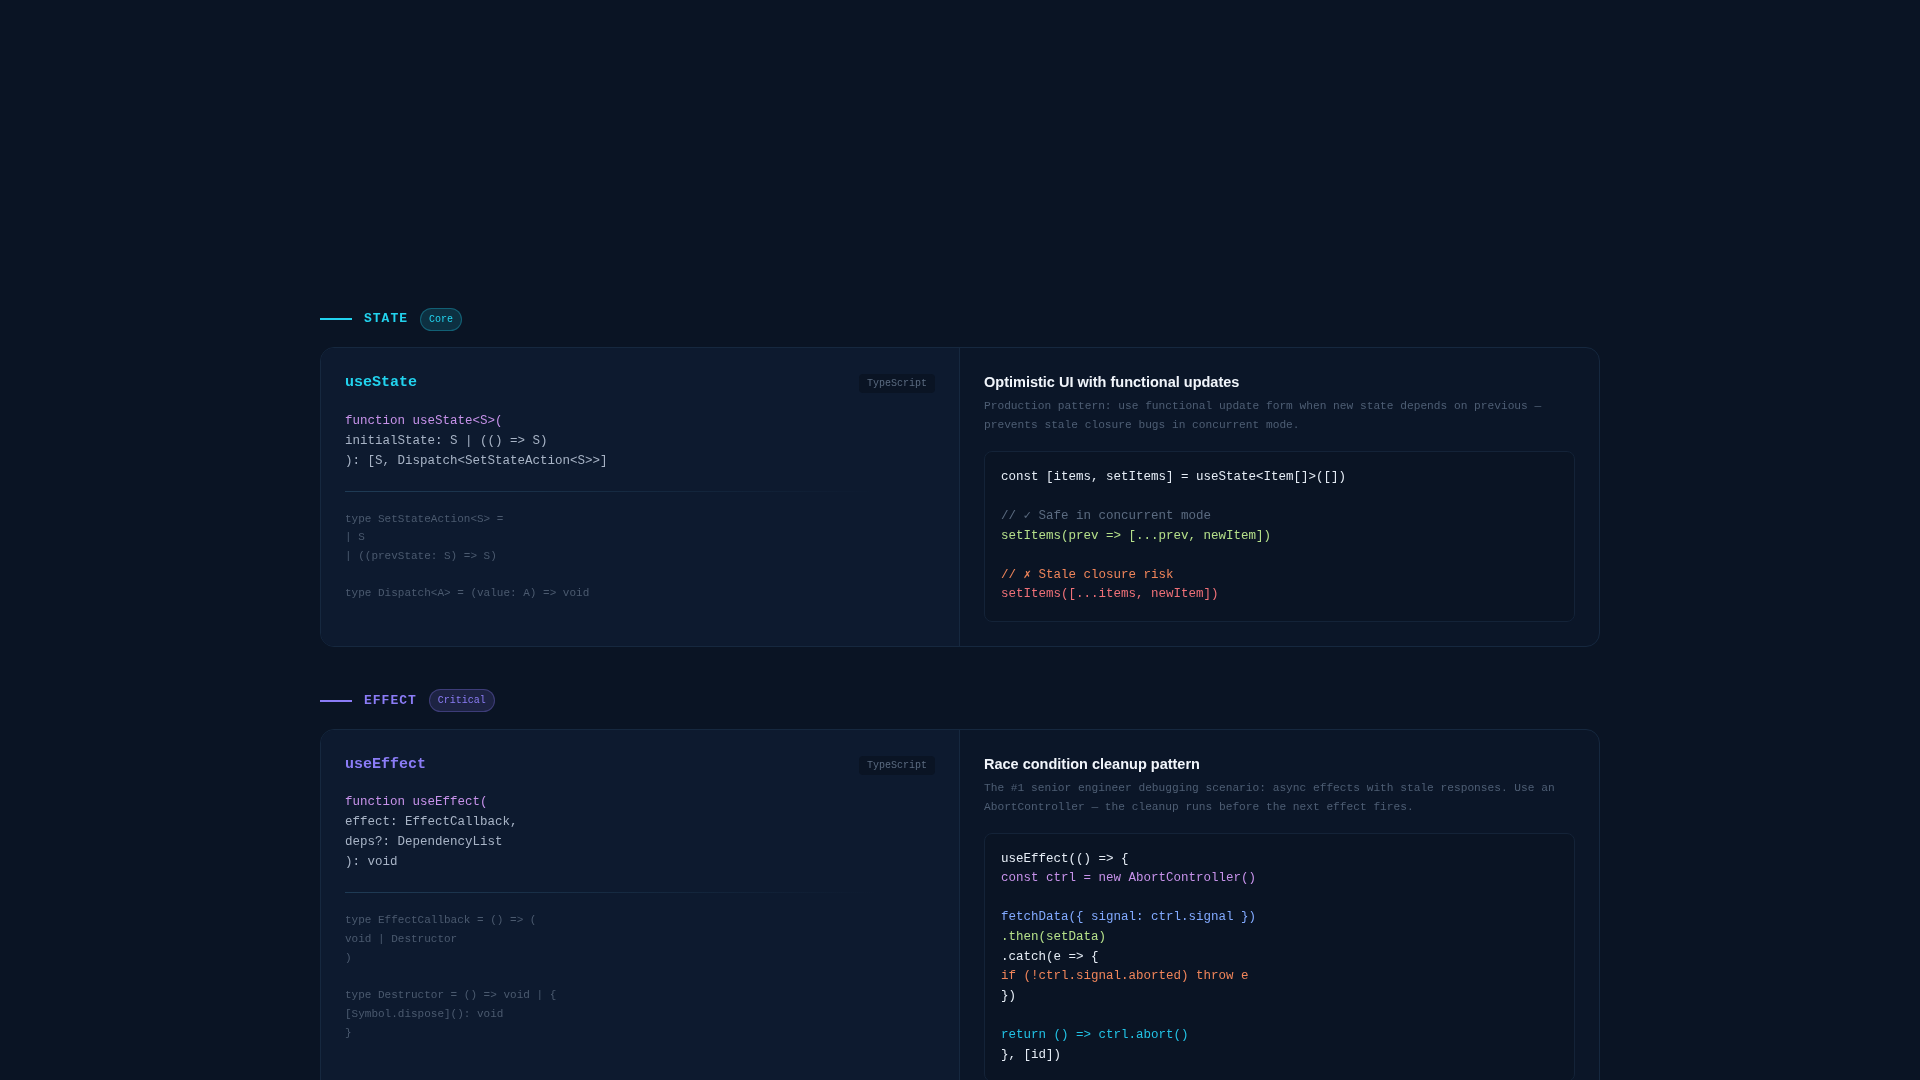 The image size is (1920, 1080). I want to click on code-line: return () => ctrl.abort(), so click(1095, 1035).